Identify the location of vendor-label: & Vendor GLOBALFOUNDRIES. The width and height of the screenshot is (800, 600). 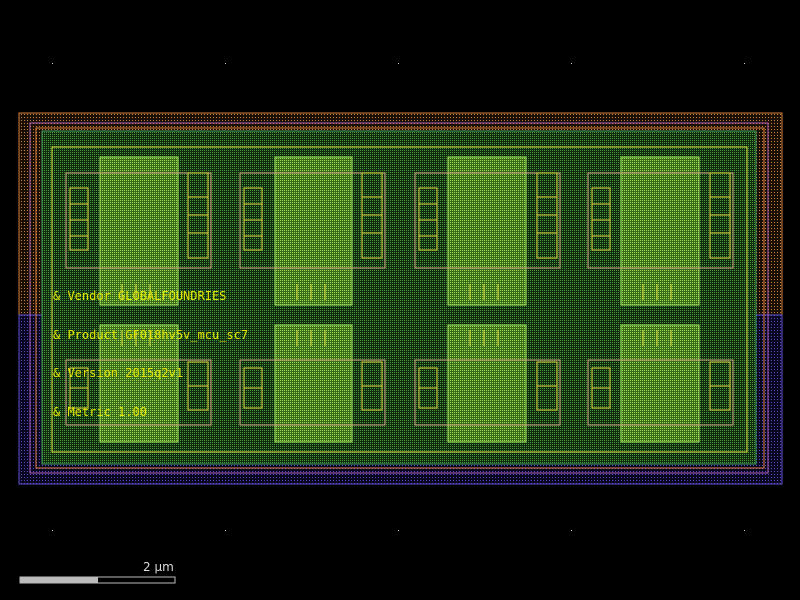
(139, 296).